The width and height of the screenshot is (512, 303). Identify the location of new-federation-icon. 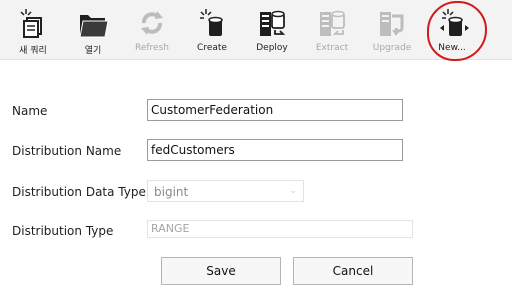
(454, 22).